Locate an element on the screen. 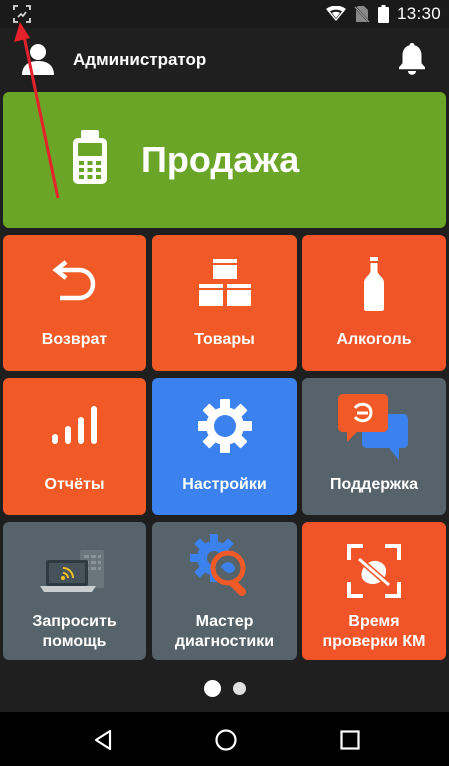 The image size is (449, 766). page-dot is located at coordinates (239, 688).